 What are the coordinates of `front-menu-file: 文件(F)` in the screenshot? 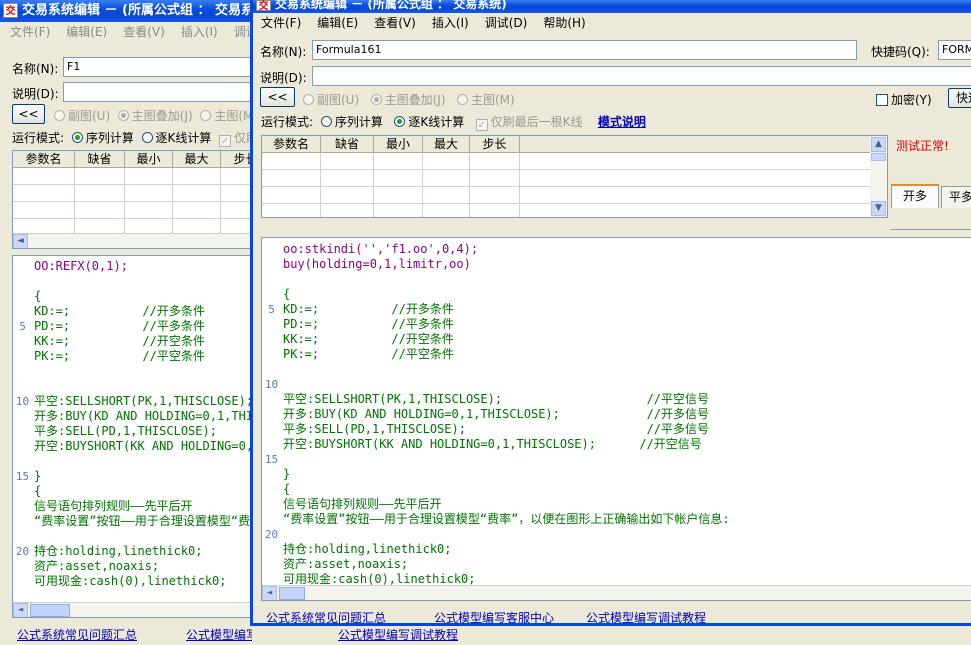 It's located at (281, 23).